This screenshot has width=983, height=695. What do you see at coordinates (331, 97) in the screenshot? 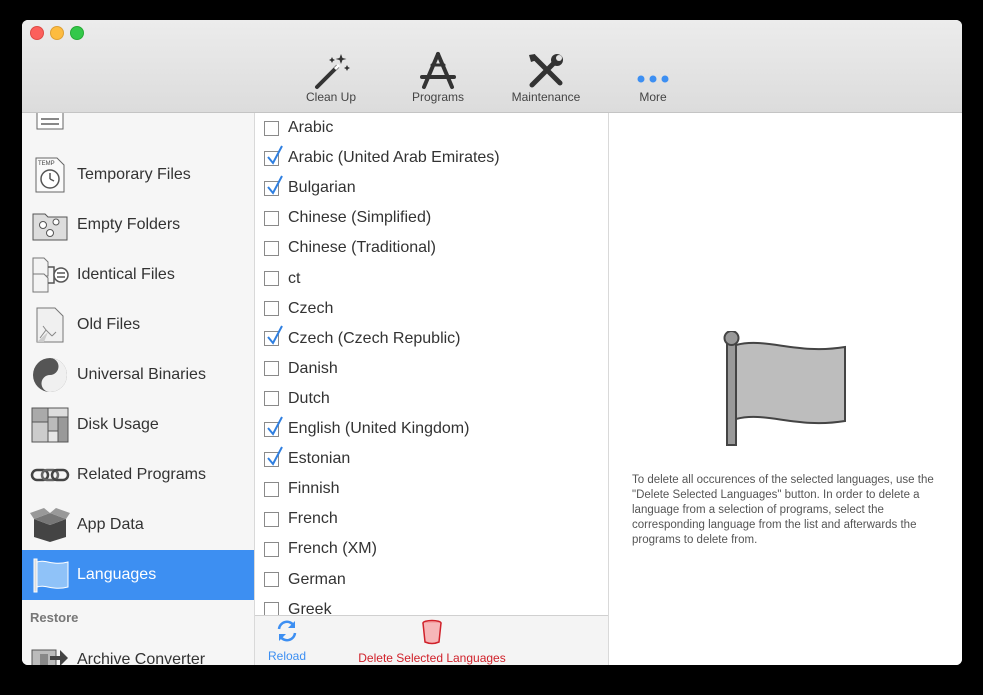
I see `toolbar-clean-up-label: Clean Up` at bounding box center [331, 97].